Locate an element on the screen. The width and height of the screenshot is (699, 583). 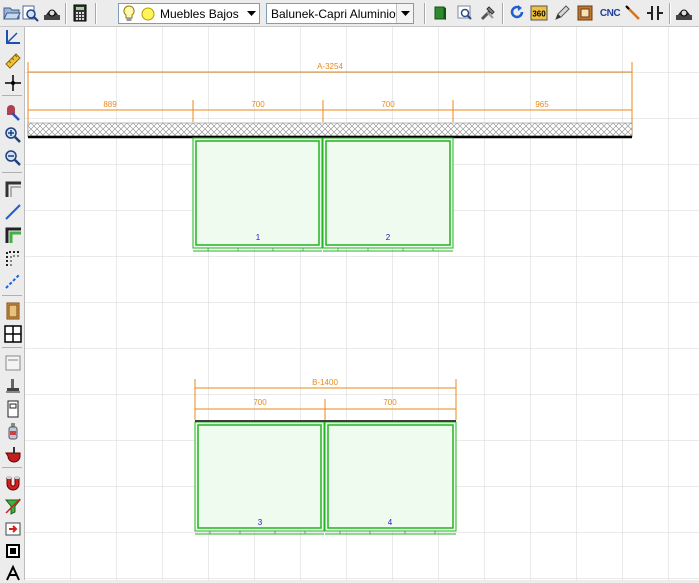
crosshair-icon is located at coordinates (13, 83).